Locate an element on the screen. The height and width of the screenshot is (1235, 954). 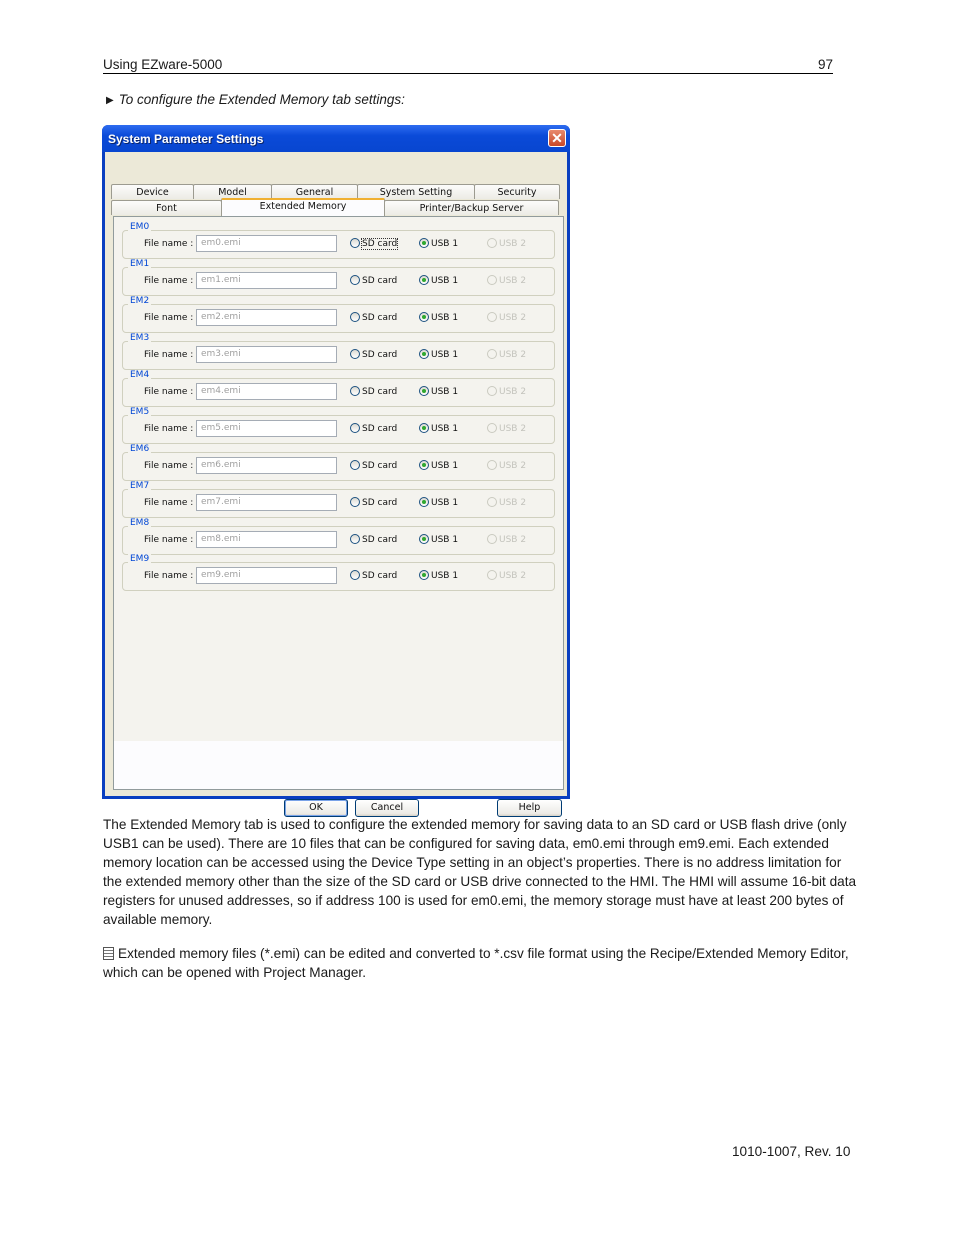
em-group: EM9 File name : em9.emi SD card USB 1 USB 2 is located at coordinates (338, 572).